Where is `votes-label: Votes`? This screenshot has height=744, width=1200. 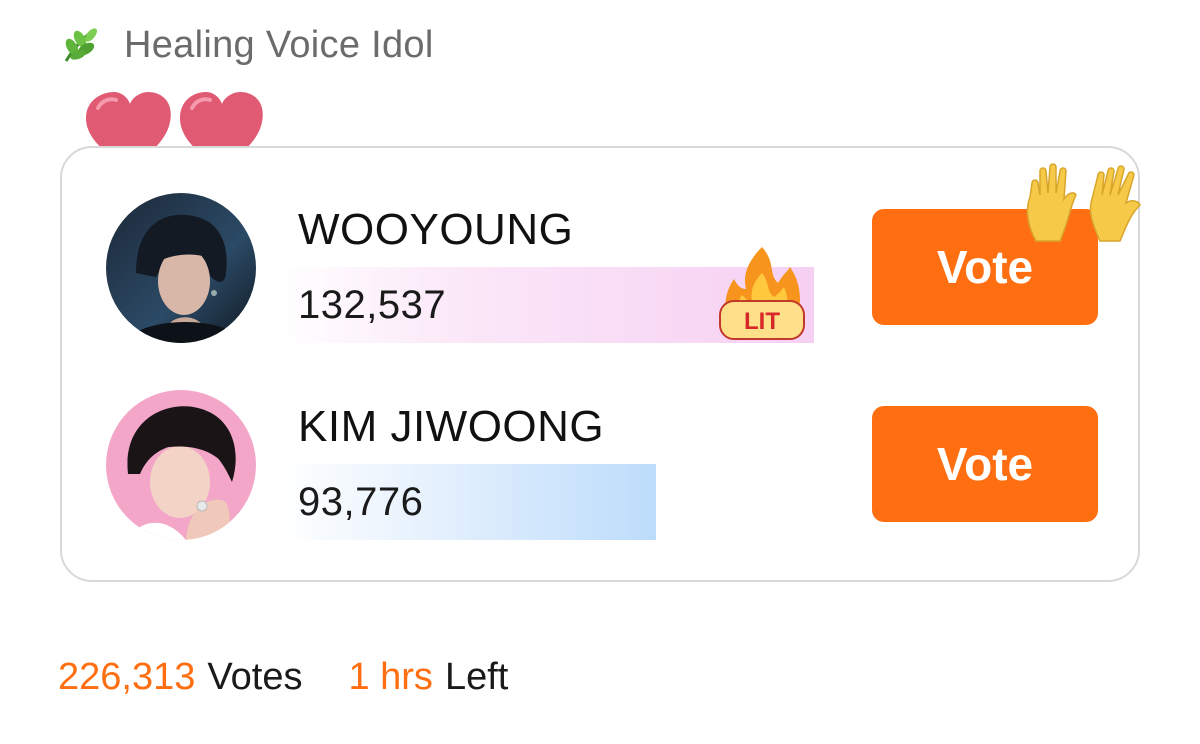 votes-label: Votes is located at coordinates (255, 677).